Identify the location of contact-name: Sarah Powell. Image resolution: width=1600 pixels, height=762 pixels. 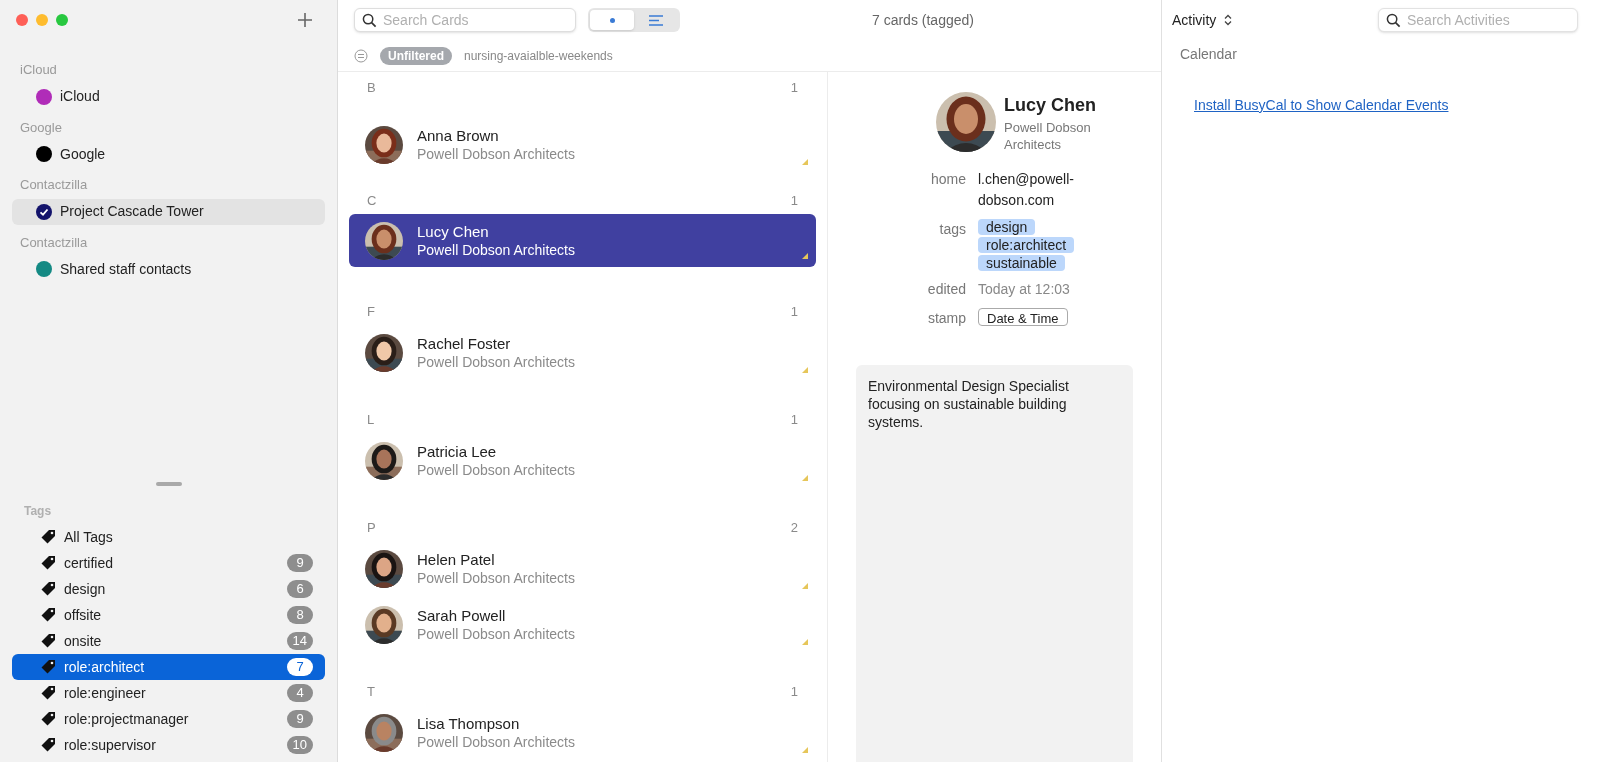
(462, 616).